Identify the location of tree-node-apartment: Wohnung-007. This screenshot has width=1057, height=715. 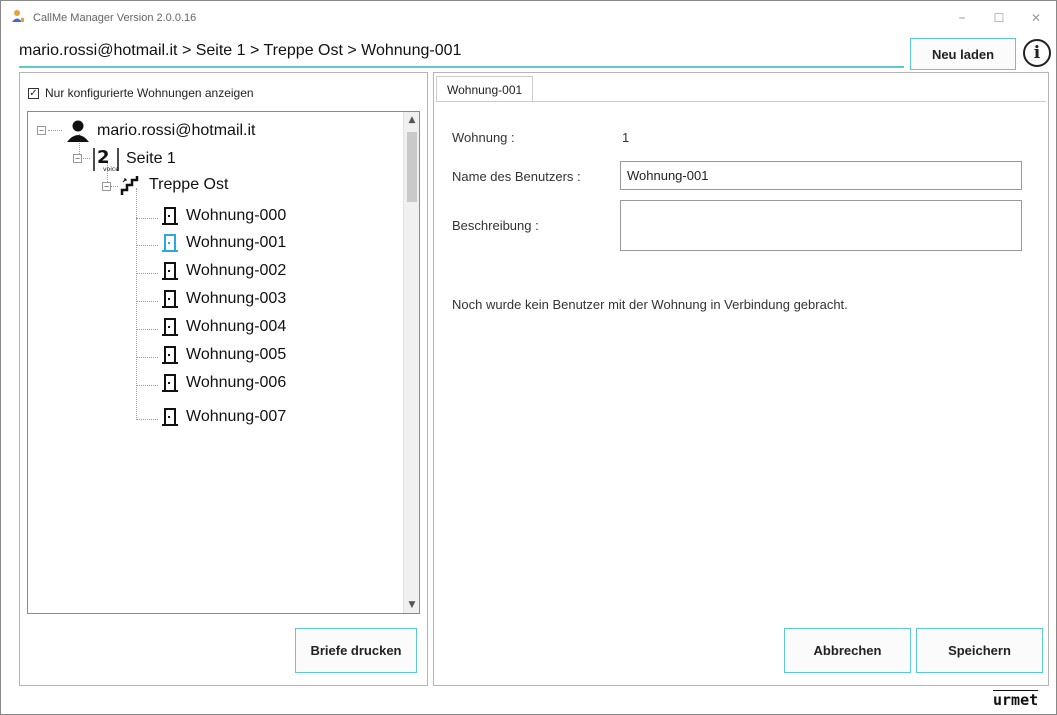
(223, 417).